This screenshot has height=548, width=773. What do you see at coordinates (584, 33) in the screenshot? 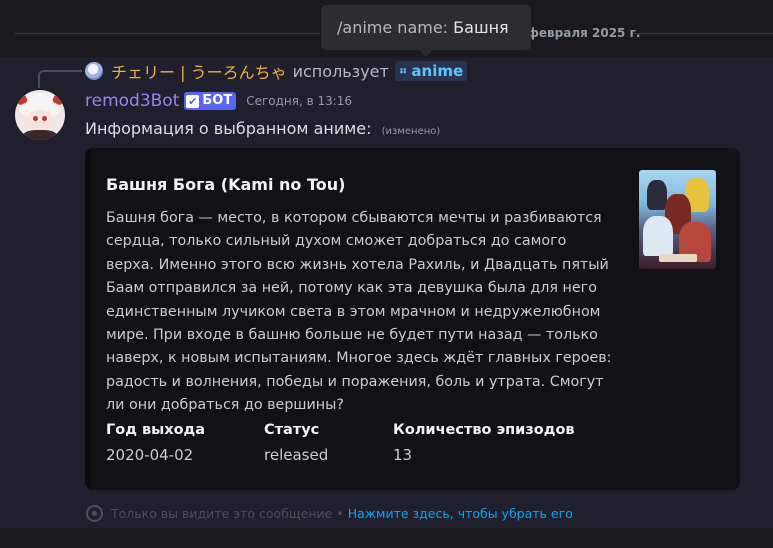
I see `date-divider: февраля 2025 г.` at bounding box center [584, 33].